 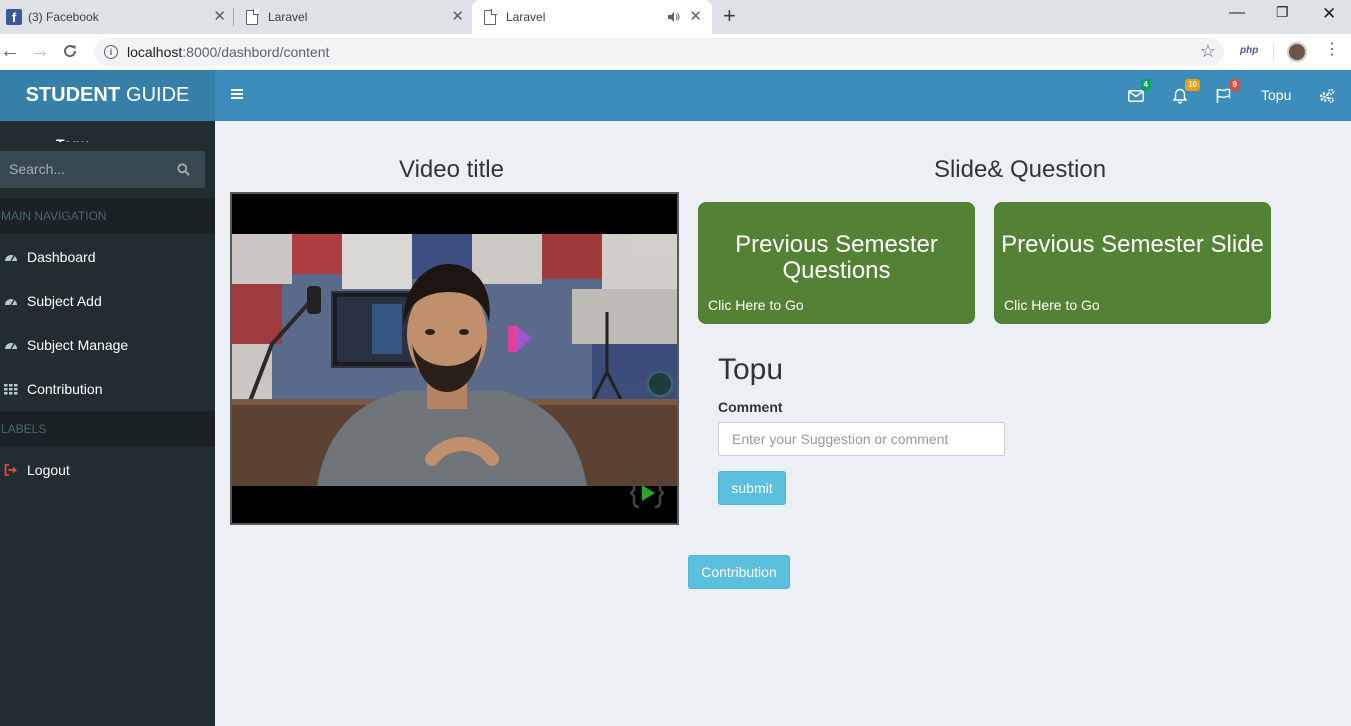 What do you see at coordinates (836, 257) in the screenshot?
I see `box-title: Previous Semester Questions` at bounding box center [836, 257].